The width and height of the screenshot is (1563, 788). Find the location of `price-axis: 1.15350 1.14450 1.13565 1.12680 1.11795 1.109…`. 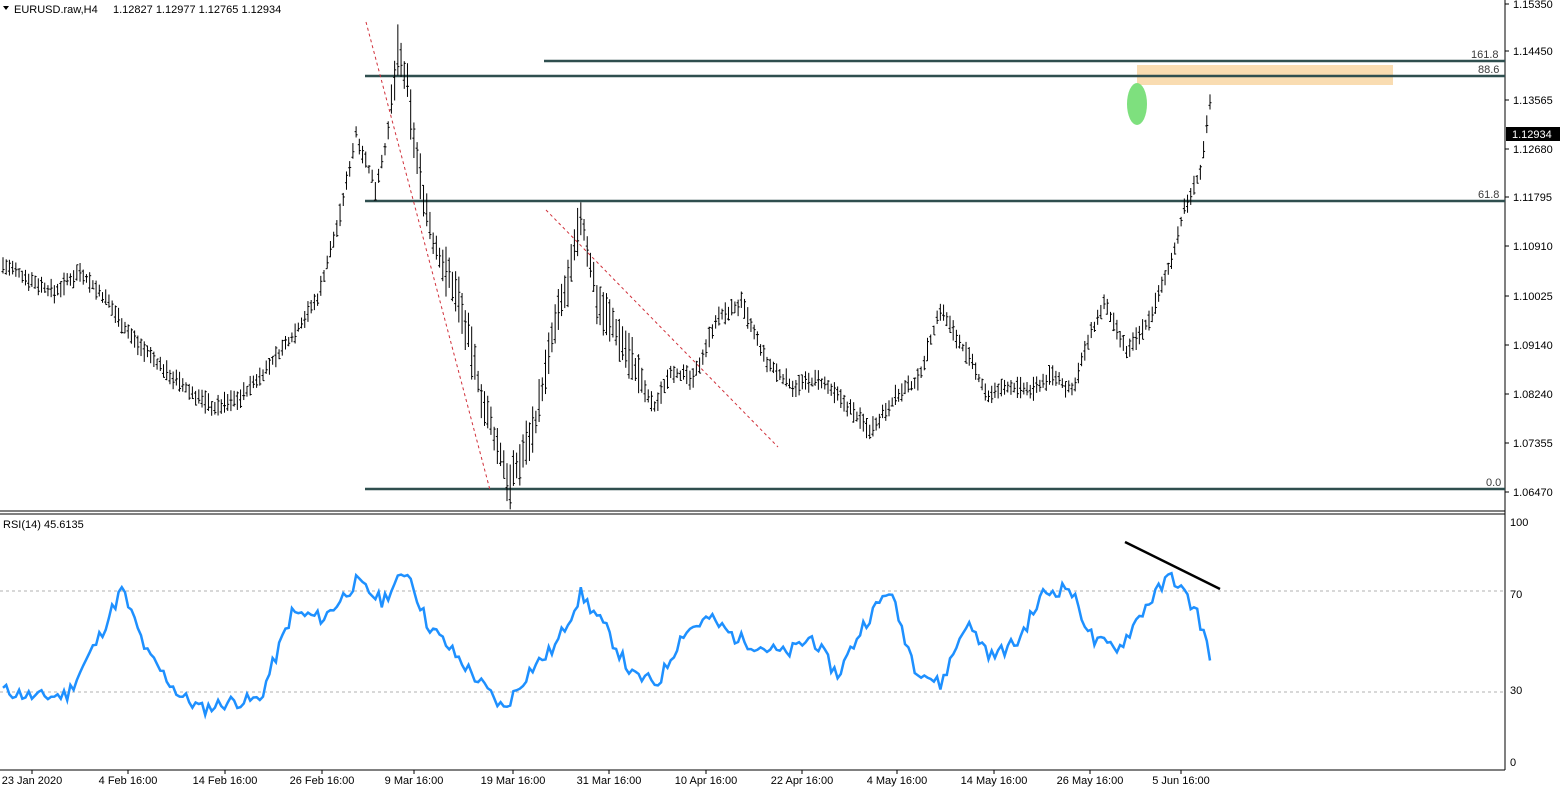

price-axis: 1.15350 1.14450 1.13565 1.12680 1.11795 1.109… is located at coordinates (1529, 249).